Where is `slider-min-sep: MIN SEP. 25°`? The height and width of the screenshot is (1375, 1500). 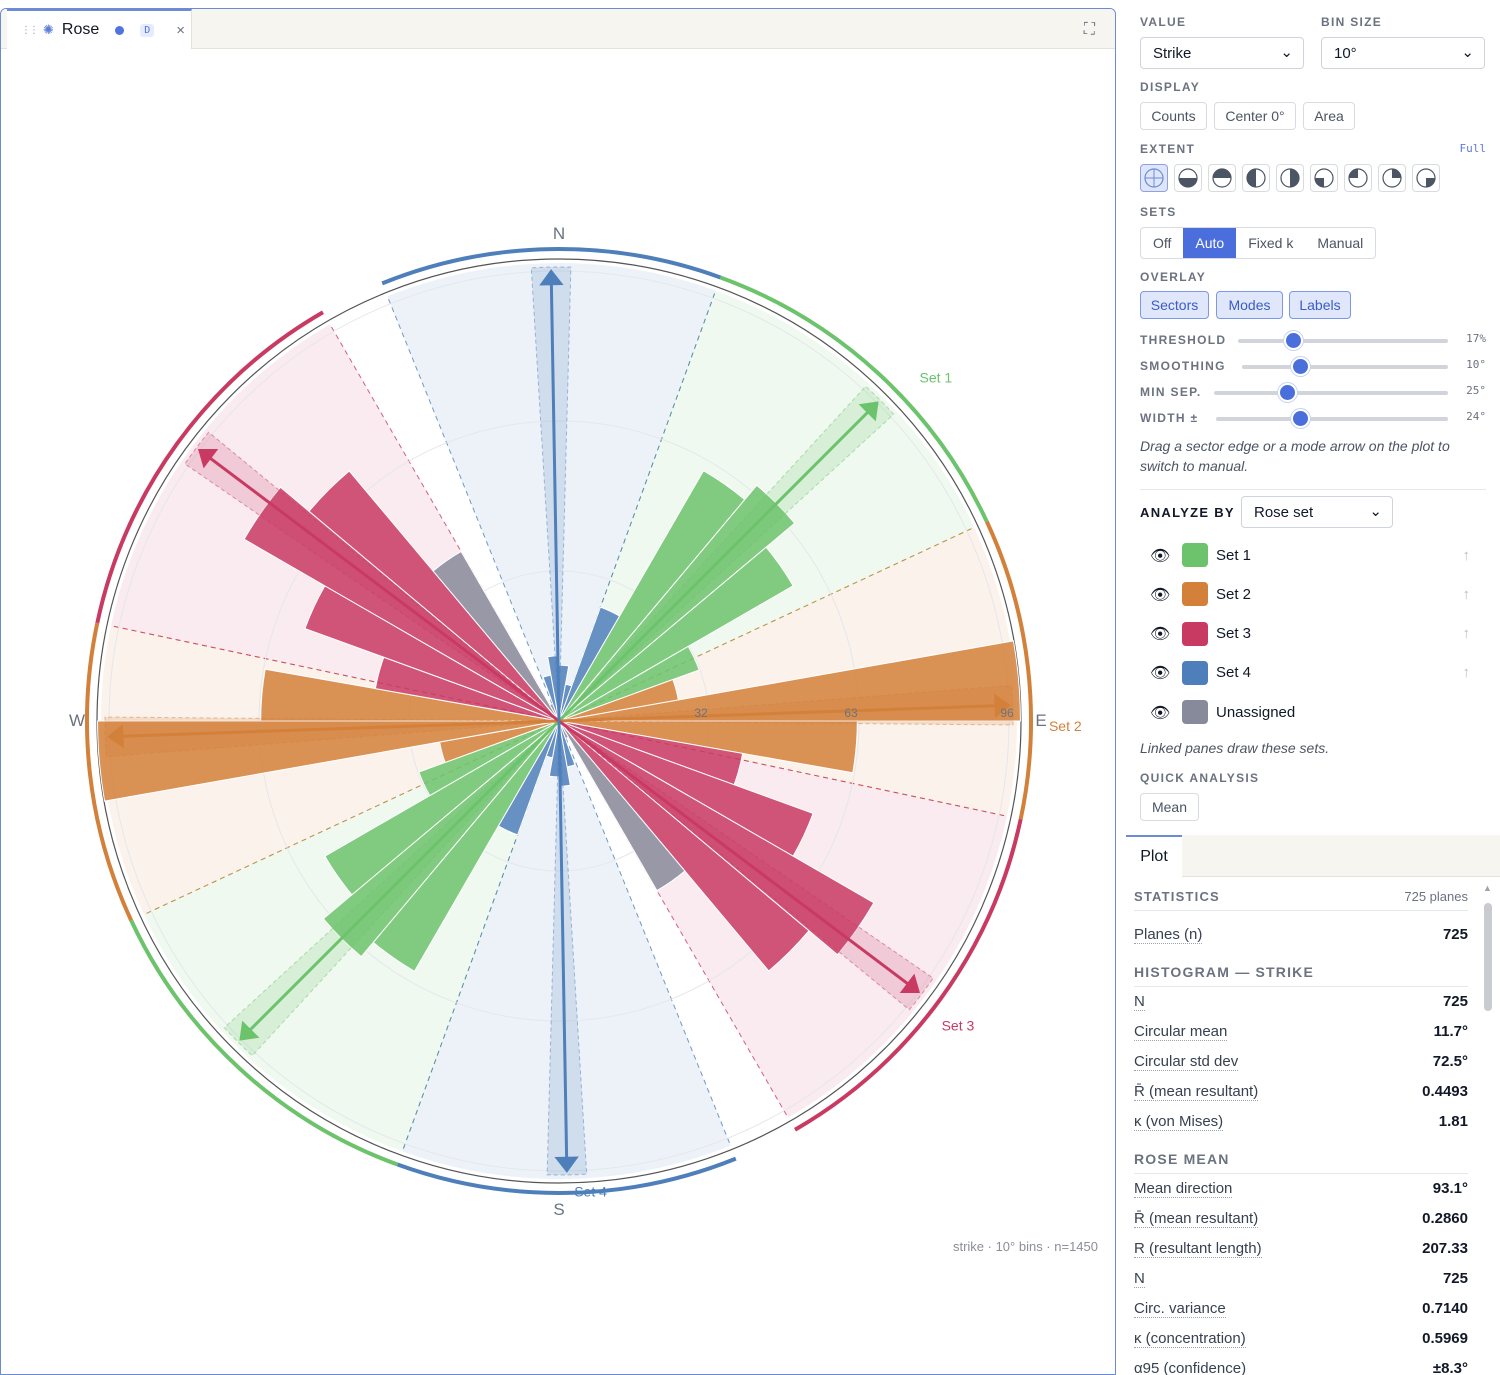
slider-min-sep: MIN SEP. 25° is located at coordinates (1313, 392).